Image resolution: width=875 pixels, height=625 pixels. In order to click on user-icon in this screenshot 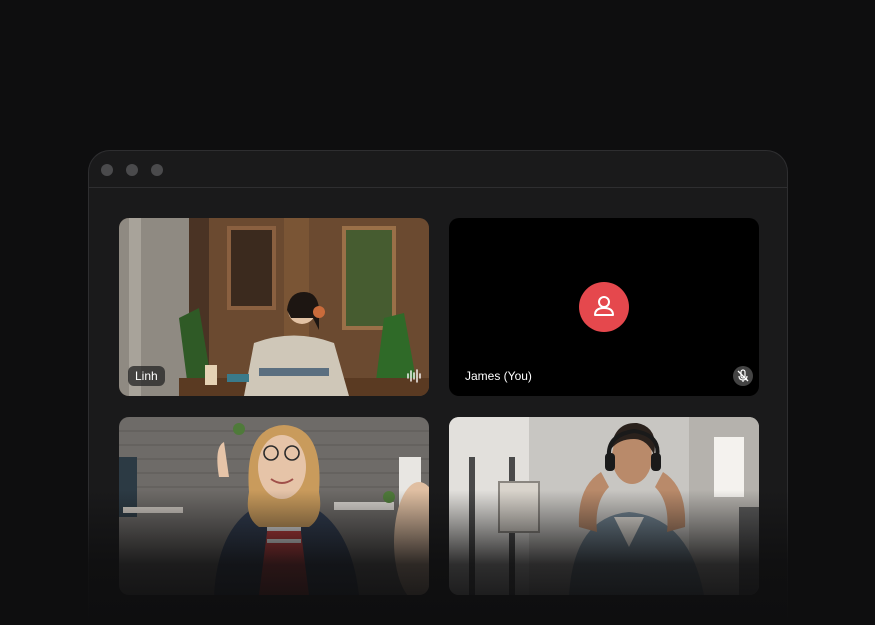, I will do `click(604, 306)`.